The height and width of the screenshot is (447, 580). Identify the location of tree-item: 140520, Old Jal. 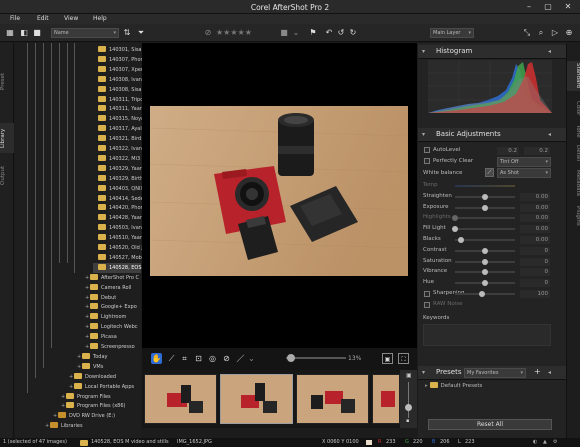
(120, 248).